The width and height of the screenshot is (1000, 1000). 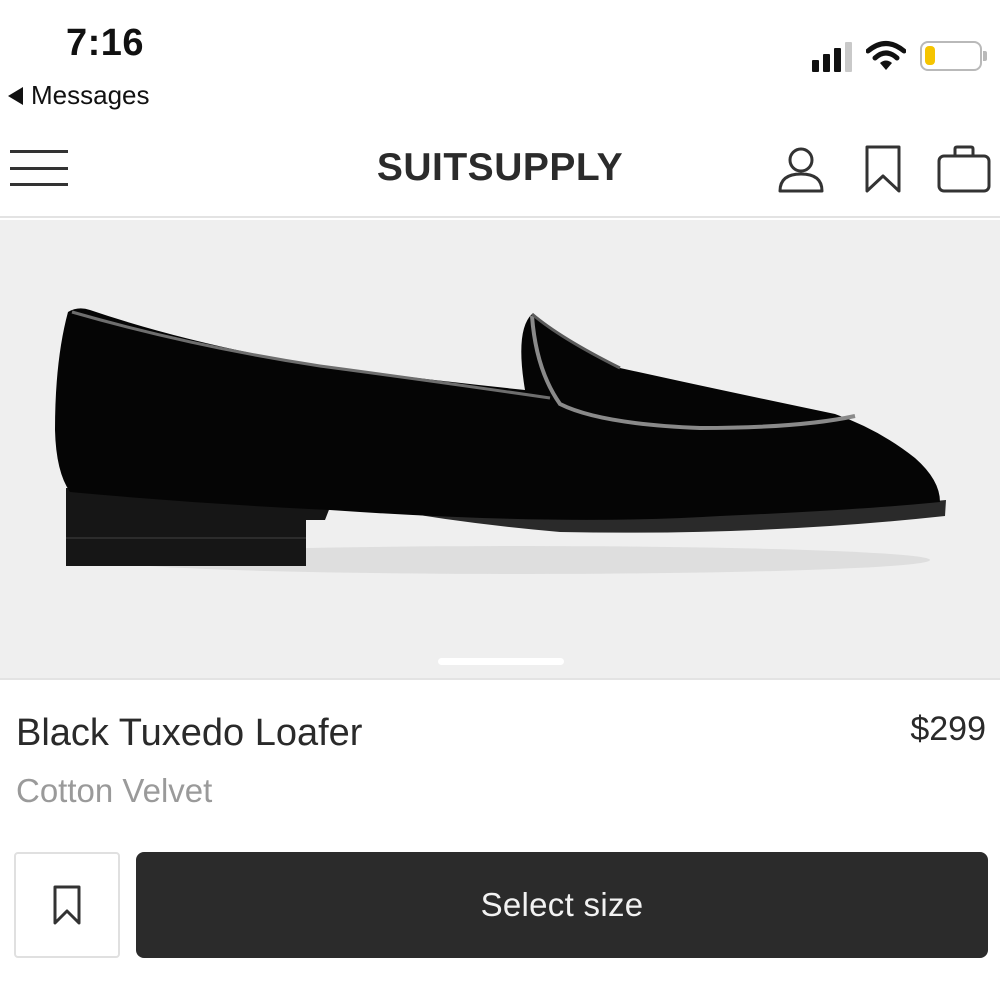 I want to click on battery-level-fill, so click(x=930, y=55).